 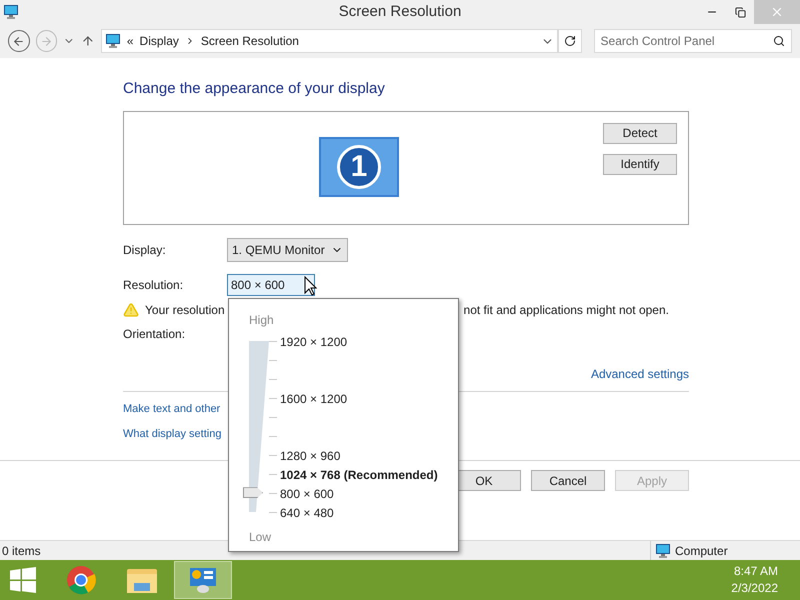 What do you see at coordinates (21, 551) in the screenshot?
I see `item-count: 0 items` at bounding box center [21, 551].